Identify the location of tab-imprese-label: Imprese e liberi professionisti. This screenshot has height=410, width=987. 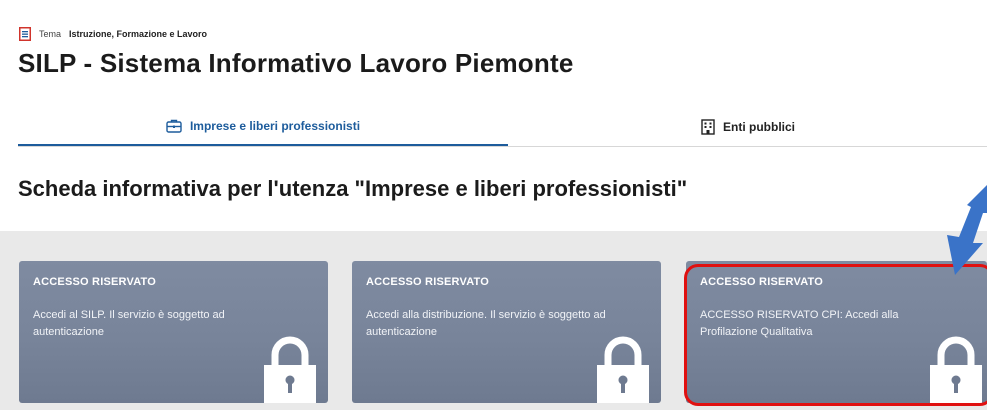
(275, 126).